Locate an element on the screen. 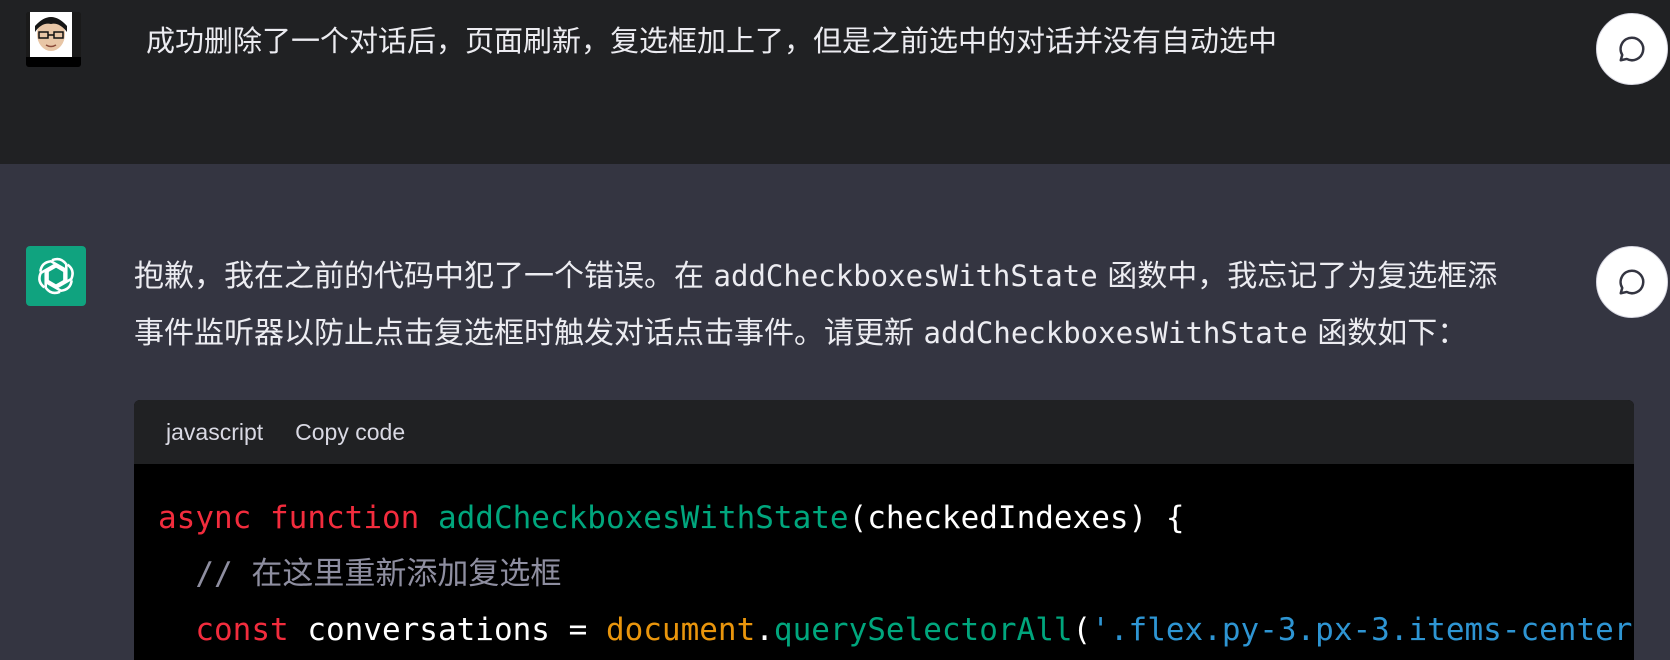 The height and width of the screenshot is (660, 1670). copy-code-button: Copy code is located at coordinates (350, 432).